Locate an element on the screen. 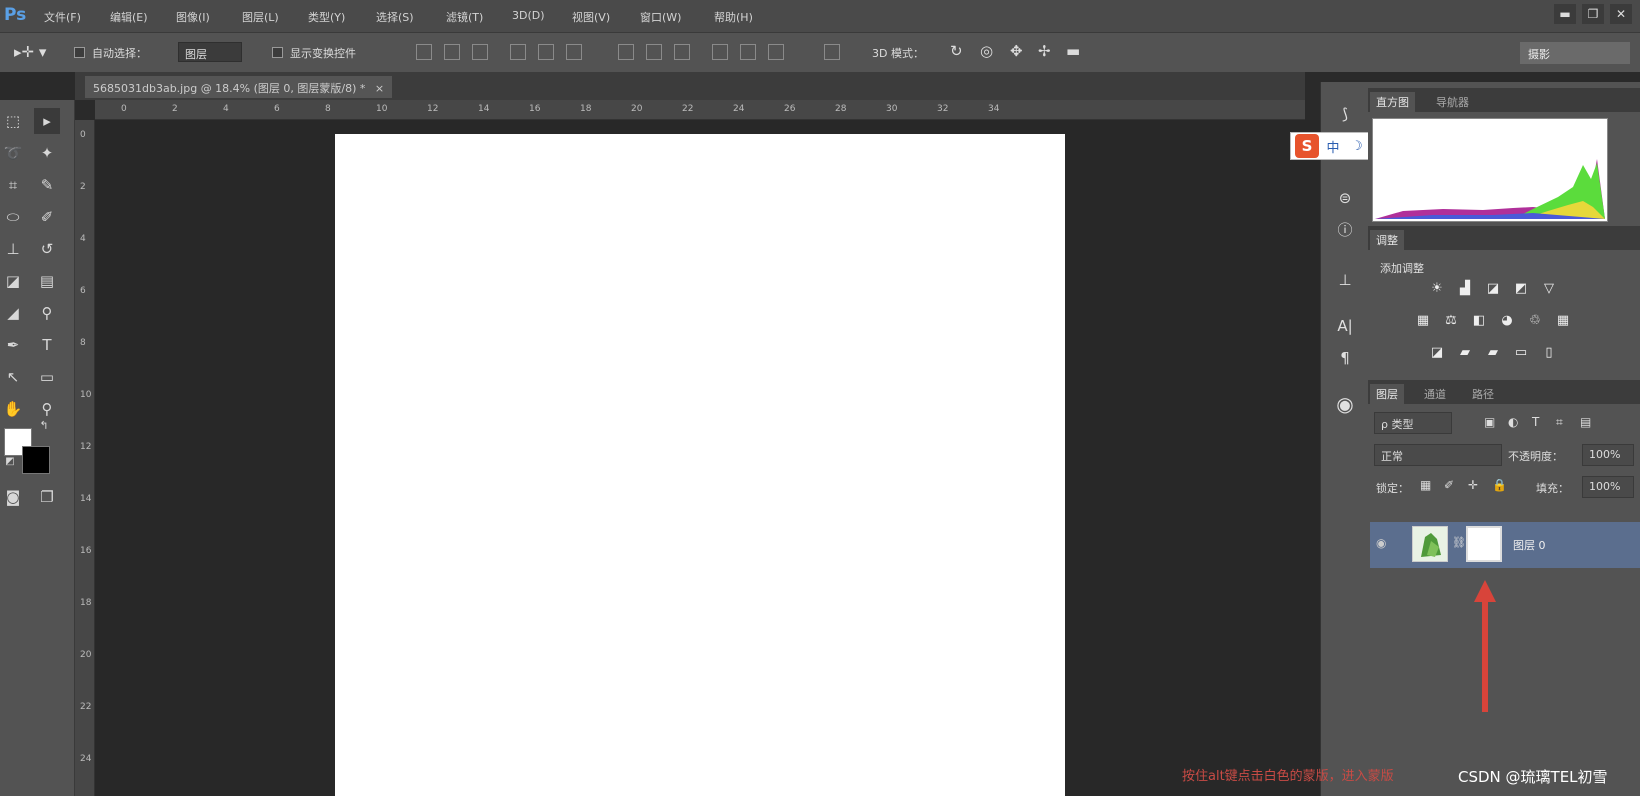 Image resolution: width=1640 pixels, height=796 pixels. distribute-hcenter-icon is located at coordinates (748, 52).